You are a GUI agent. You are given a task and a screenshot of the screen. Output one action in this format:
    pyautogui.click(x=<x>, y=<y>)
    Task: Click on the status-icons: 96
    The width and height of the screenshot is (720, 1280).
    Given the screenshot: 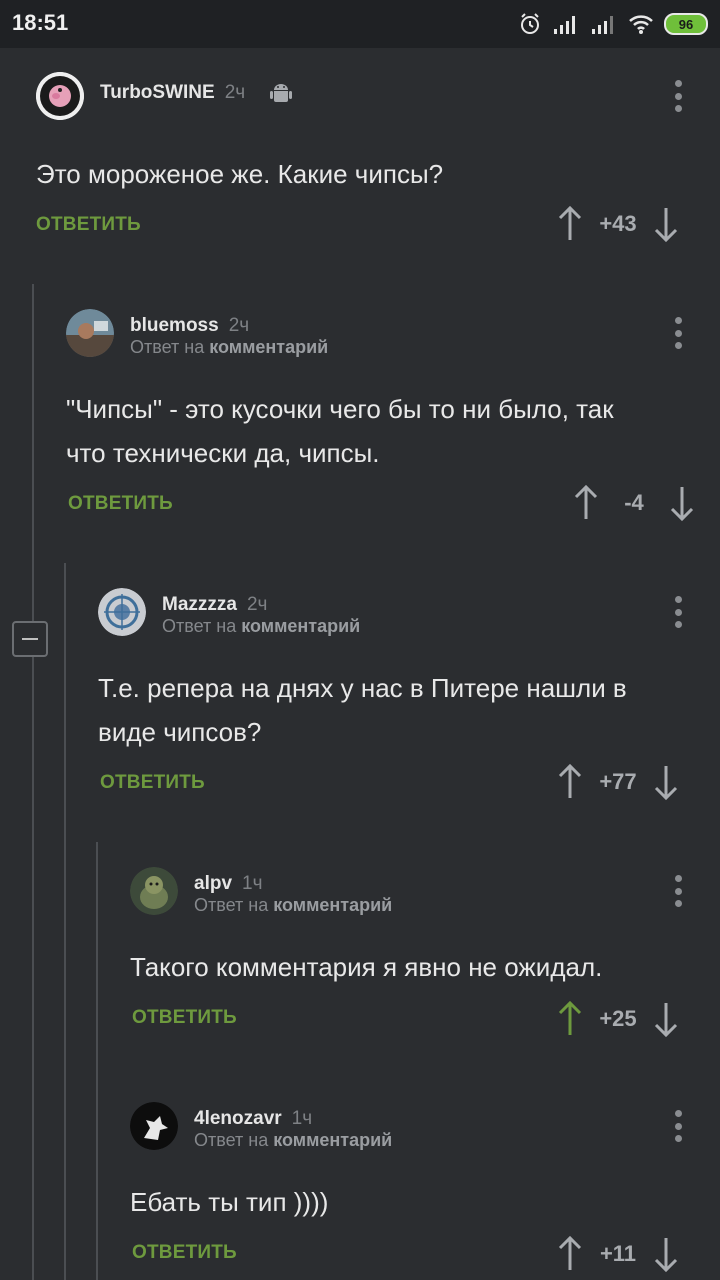 What is the action you would take?
    pyautogui.click(x=613, y=24)
    